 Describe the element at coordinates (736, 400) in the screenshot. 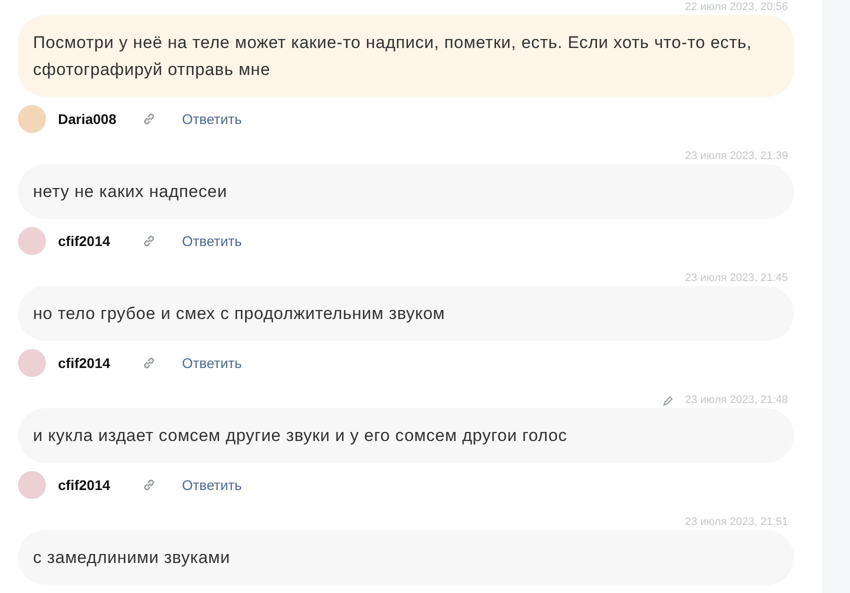

I see `comment-date: 23 июля 2023, 21:48` at that location.